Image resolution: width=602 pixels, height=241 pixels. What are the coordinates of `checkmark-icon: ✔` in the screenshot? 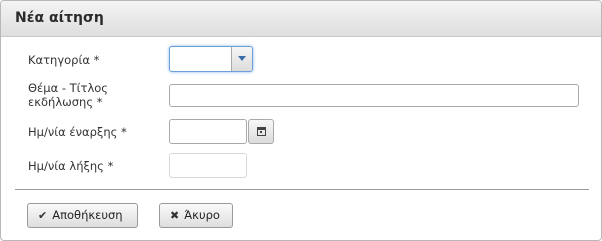 It's located at (43, 215).